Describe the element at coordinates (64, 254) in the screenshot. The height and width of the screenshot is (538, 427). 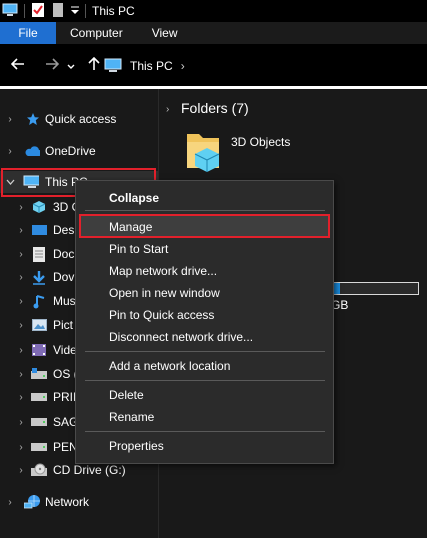
I see `nav-label: Doc` at that location.